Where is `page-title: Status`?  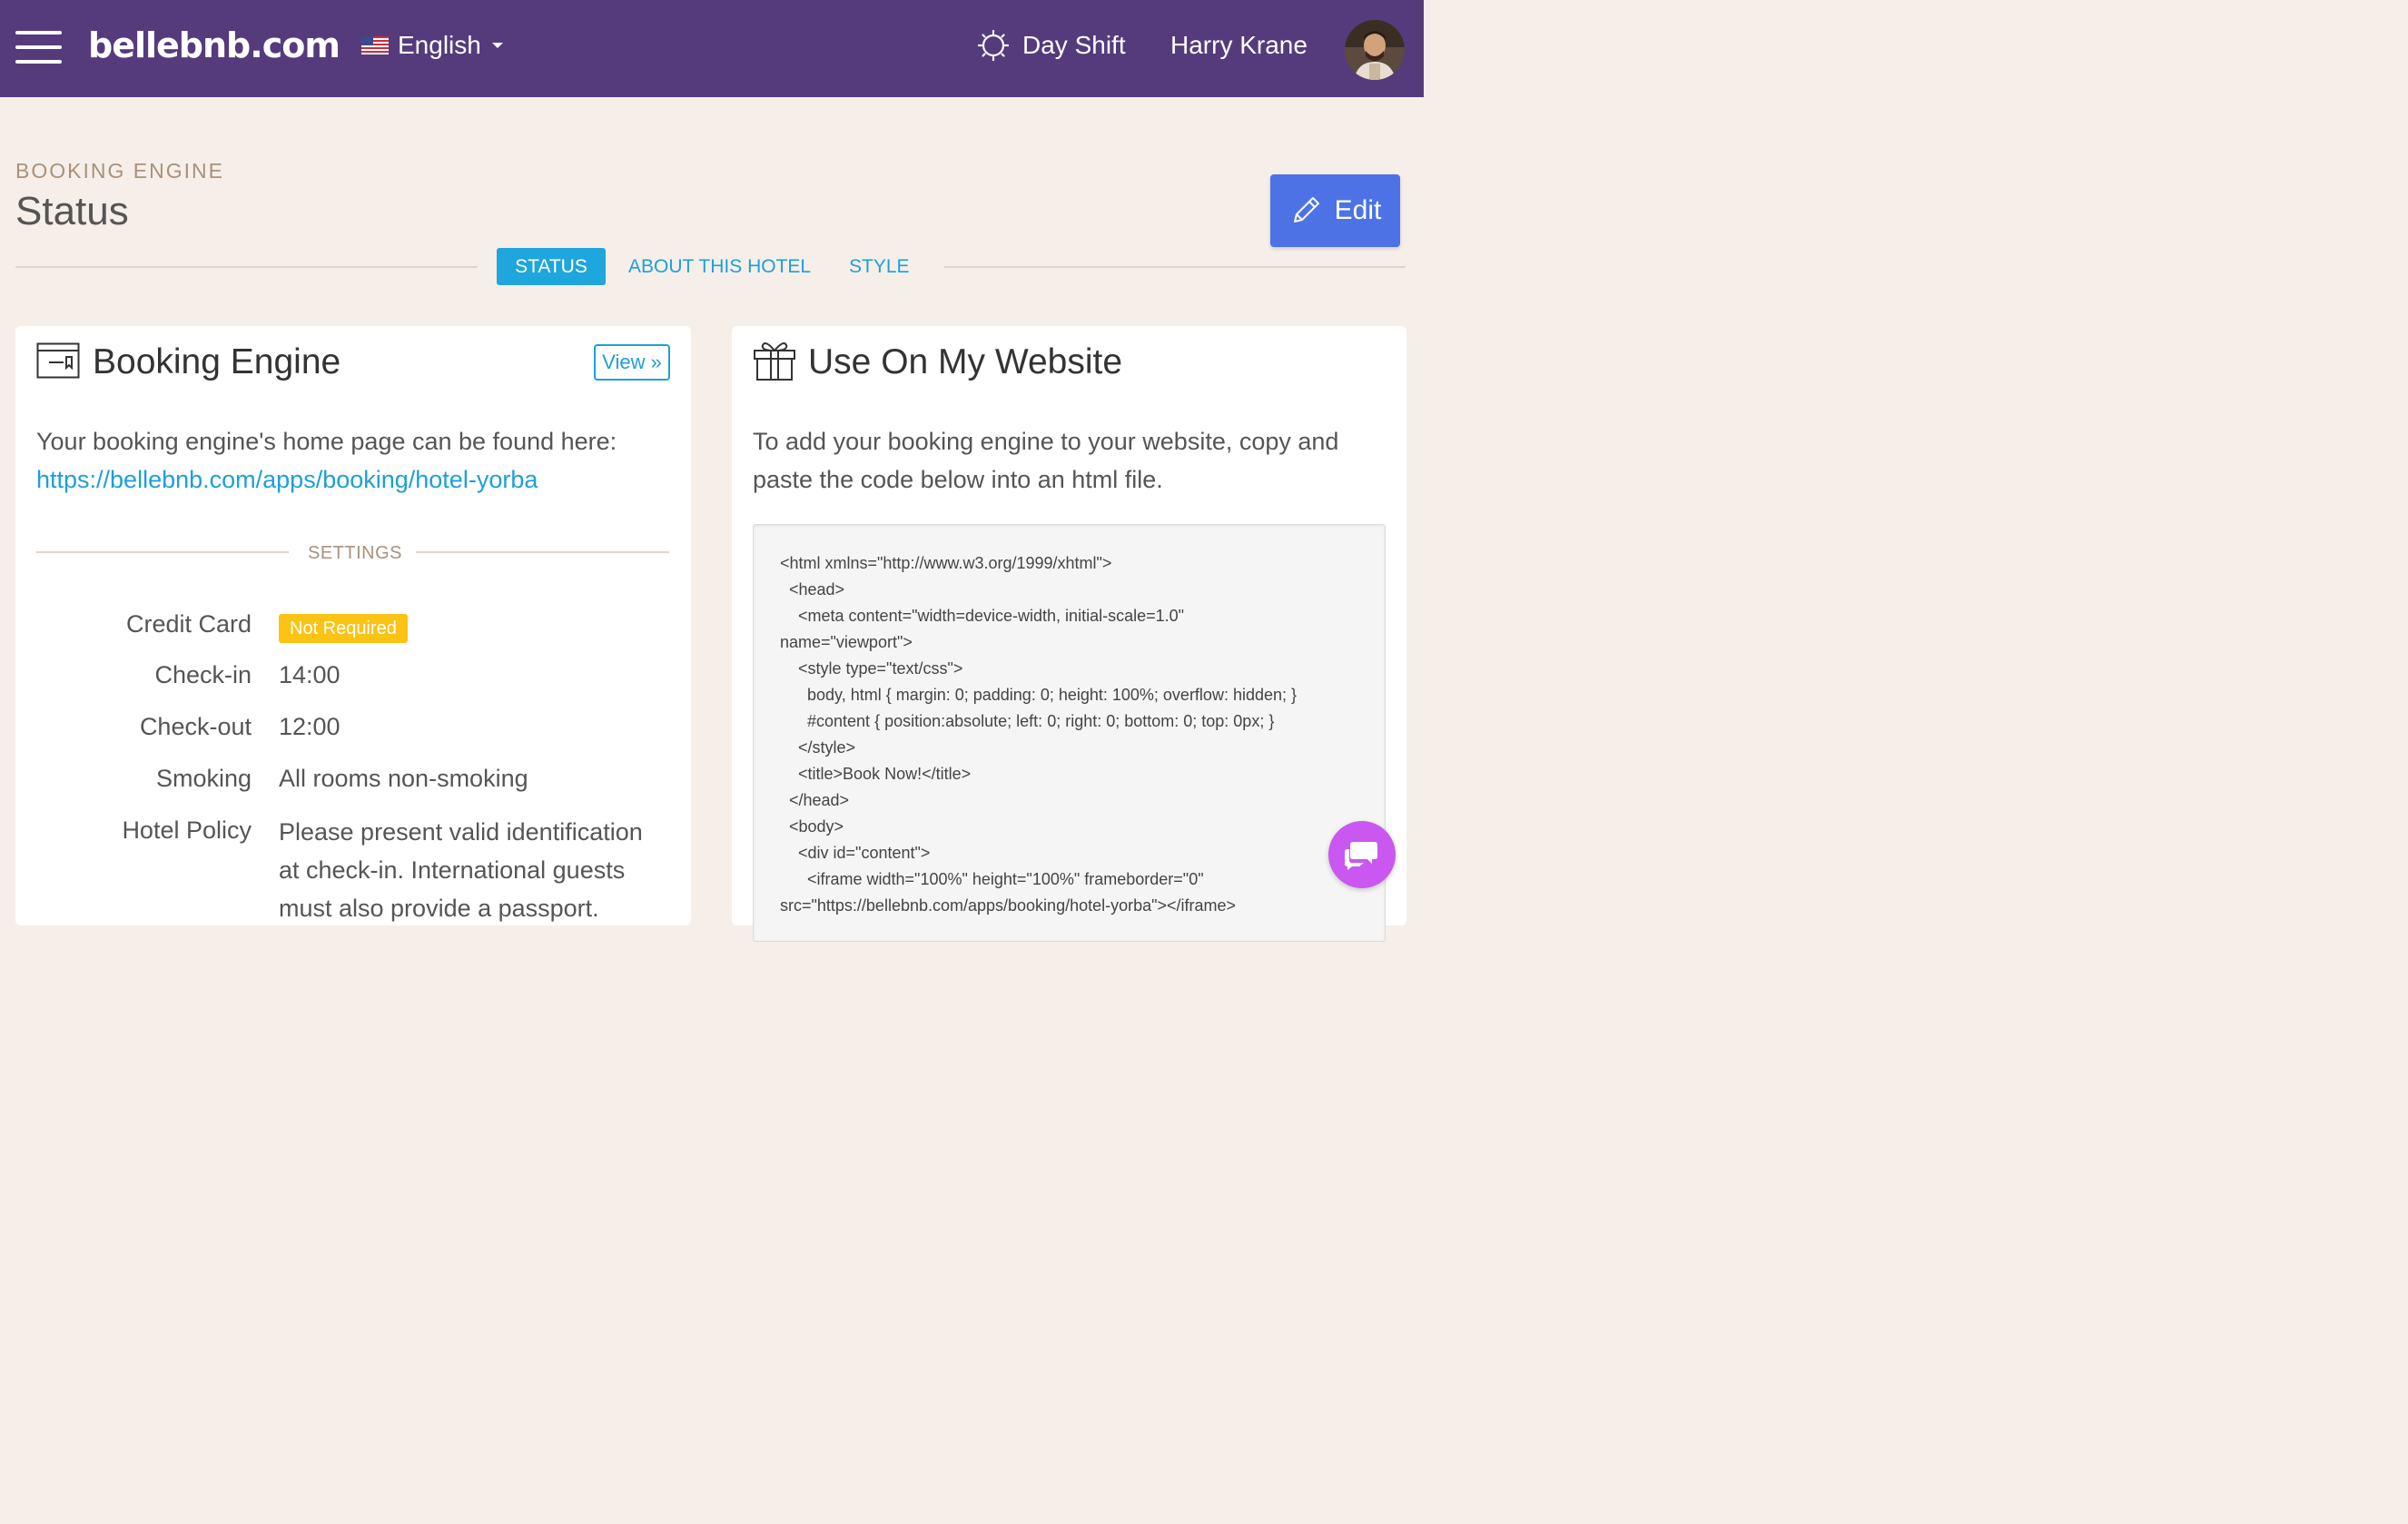
page-title: Status is located at coordinates (72, 211).